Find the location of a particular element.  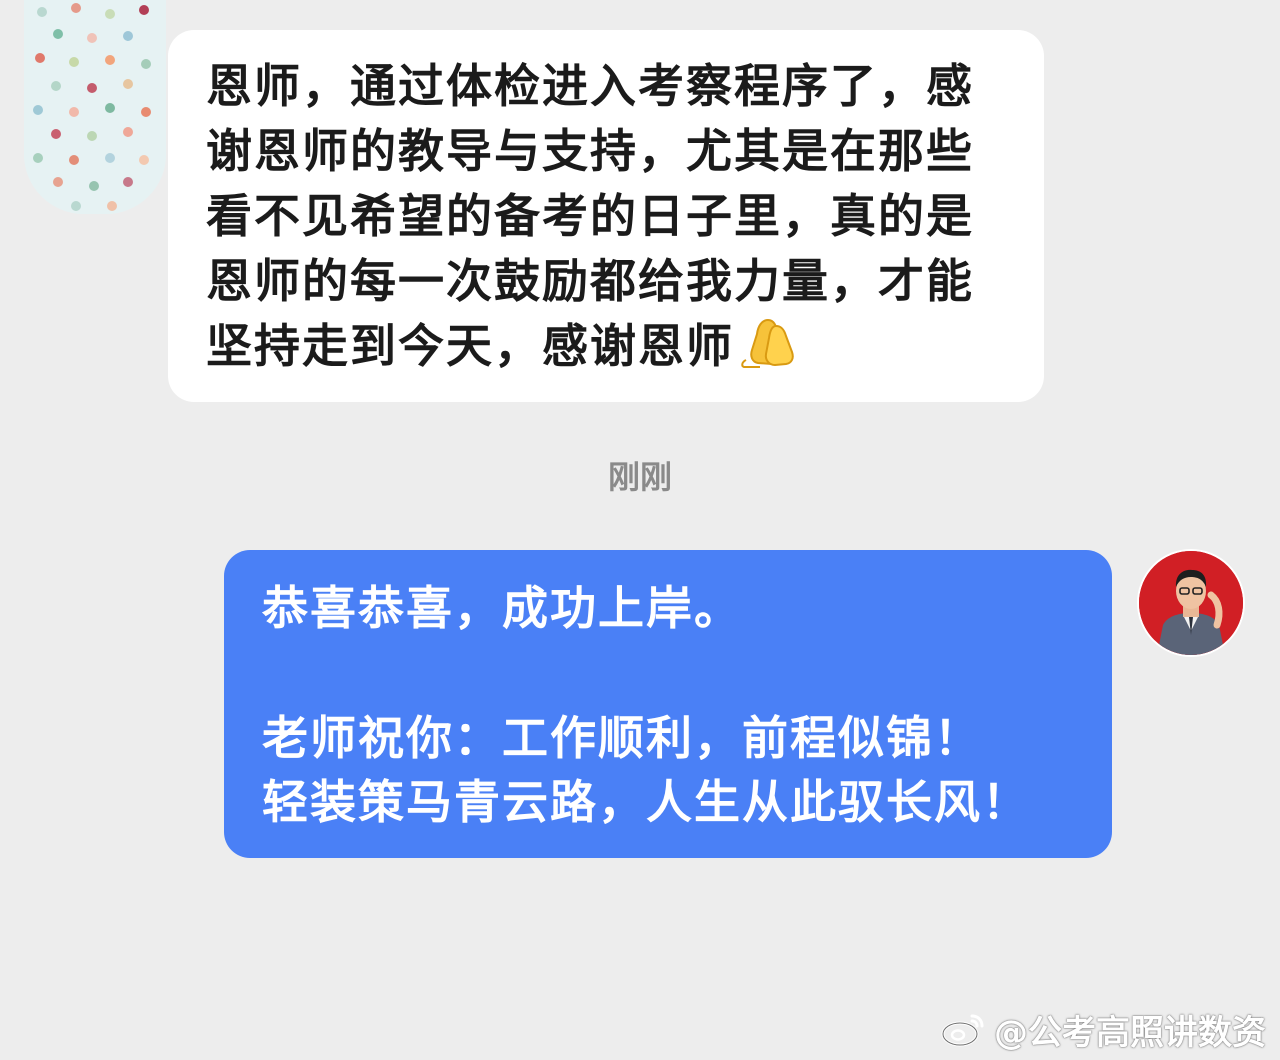

sender-avatar is located at coordinates (95, 107).